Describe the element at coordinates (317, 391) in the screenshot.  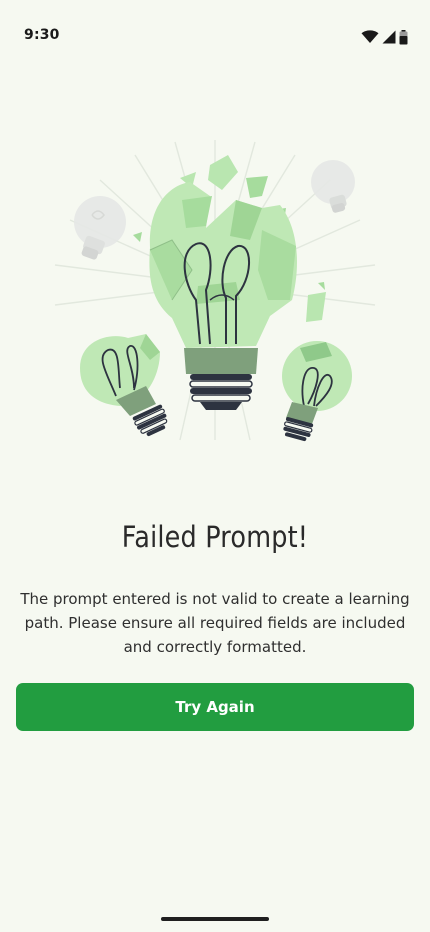
I see `small-bulb-right` at that location.